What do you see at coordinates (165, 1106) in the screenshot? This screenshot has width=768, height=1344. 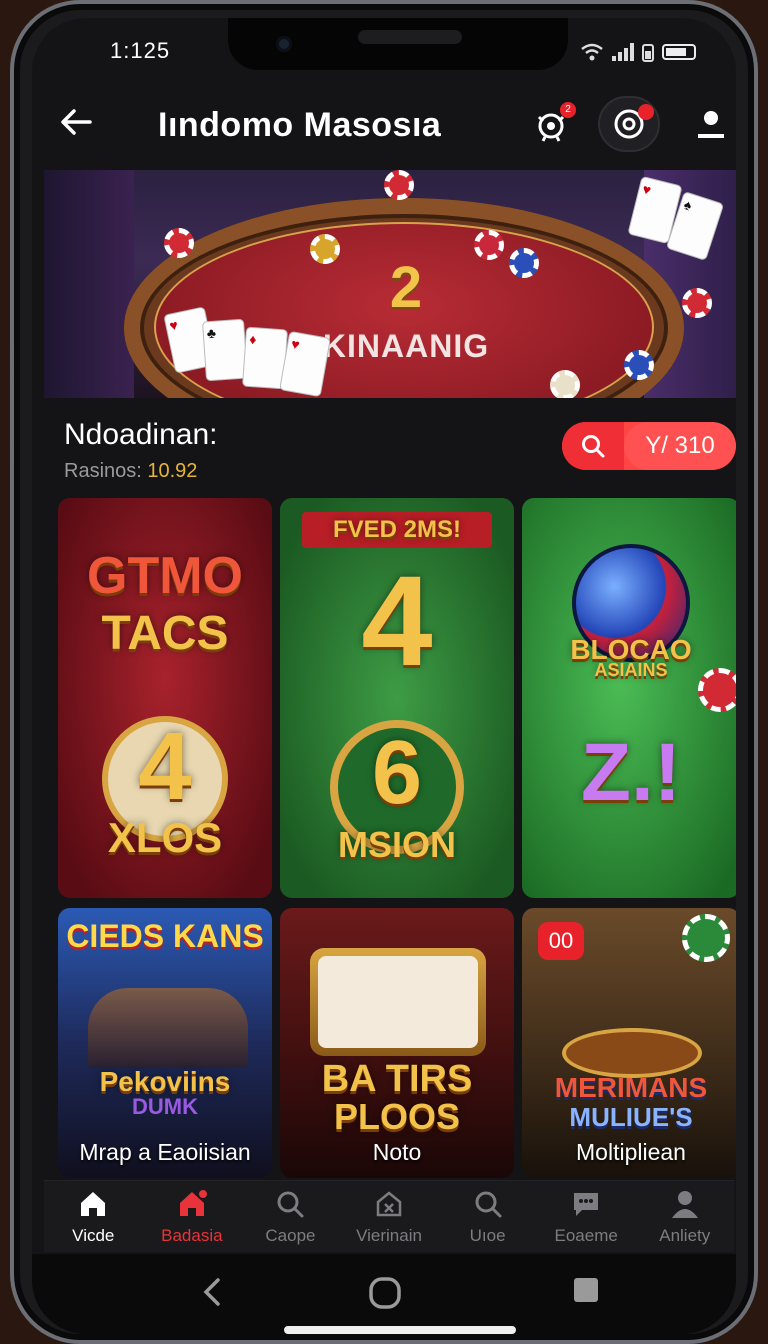 I see `game-art-text: DUMK` at bounding box center [165, 1106].